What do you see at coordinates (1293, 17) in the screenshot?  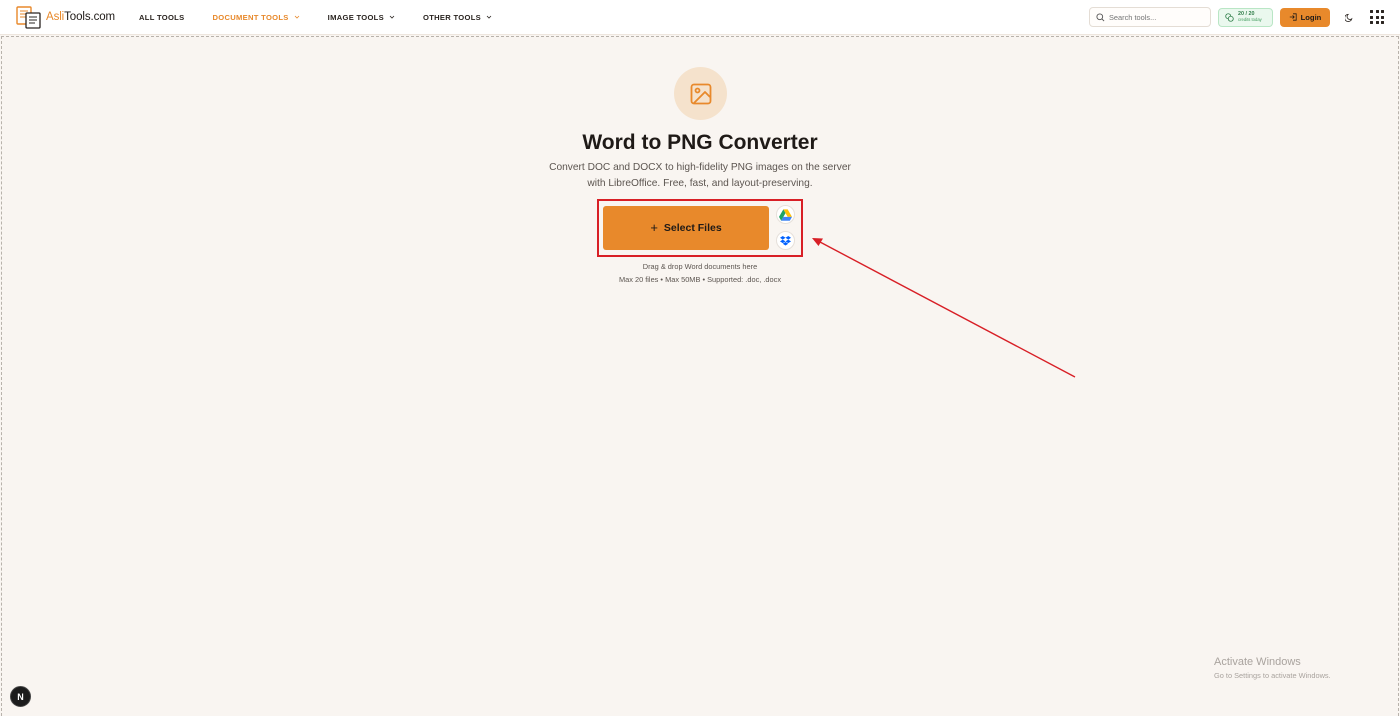 I see `login-icon` at bounding box center [1293, 17].